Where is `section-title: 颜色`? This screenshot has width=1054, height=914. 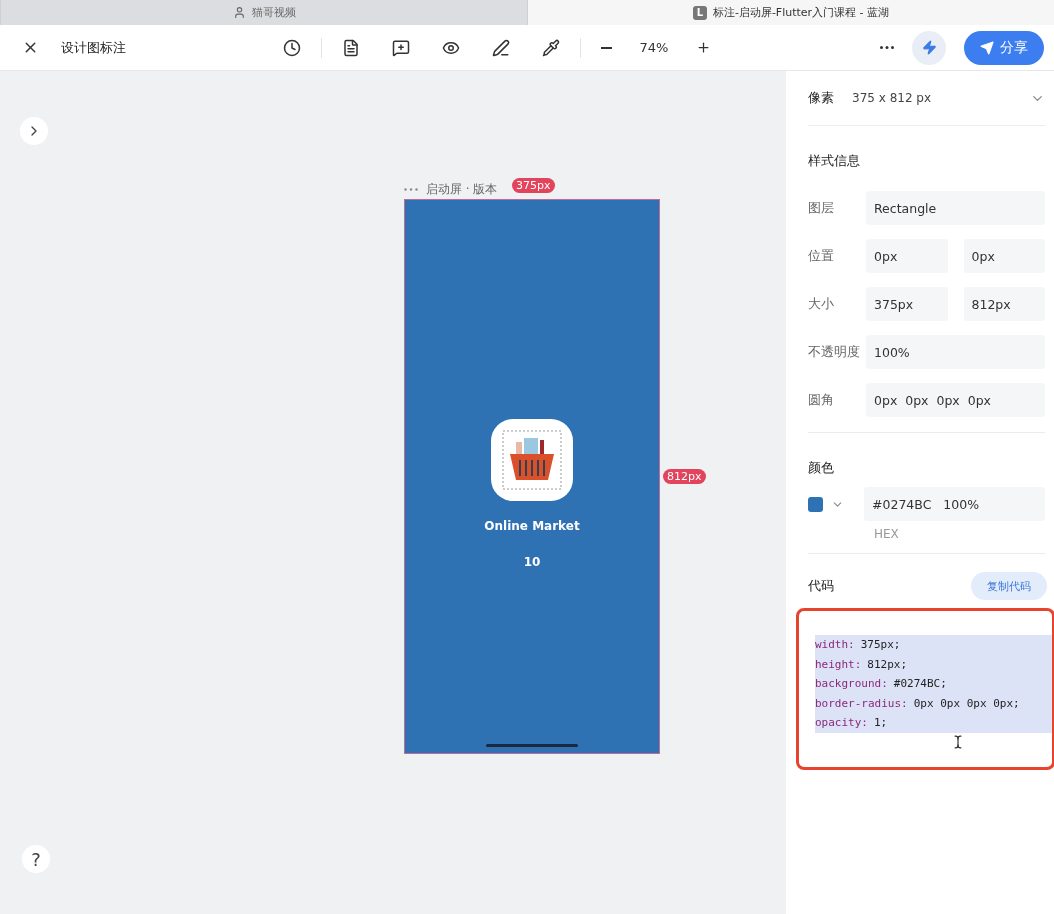 section-title: 颜色 is located at coordinates (821, 468).